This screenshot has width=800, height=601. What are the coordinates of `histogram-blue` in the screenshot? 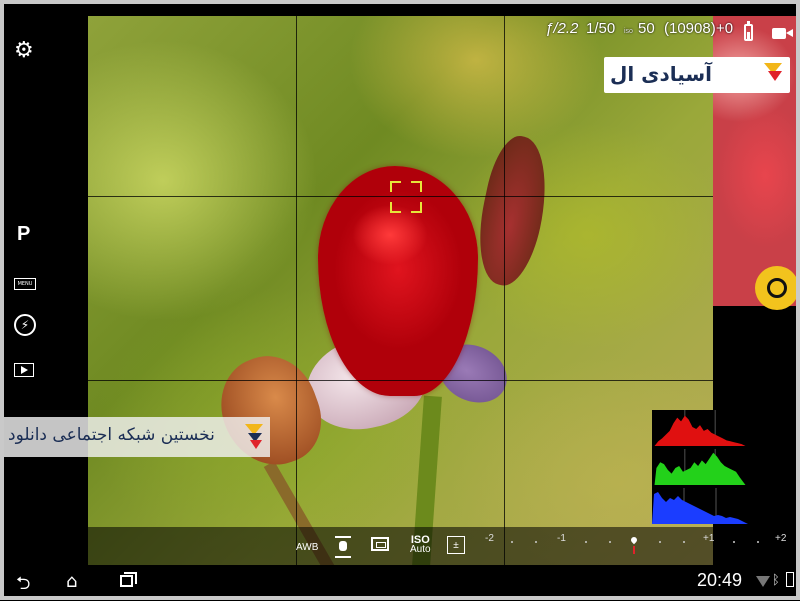 It's located at (700, 506).